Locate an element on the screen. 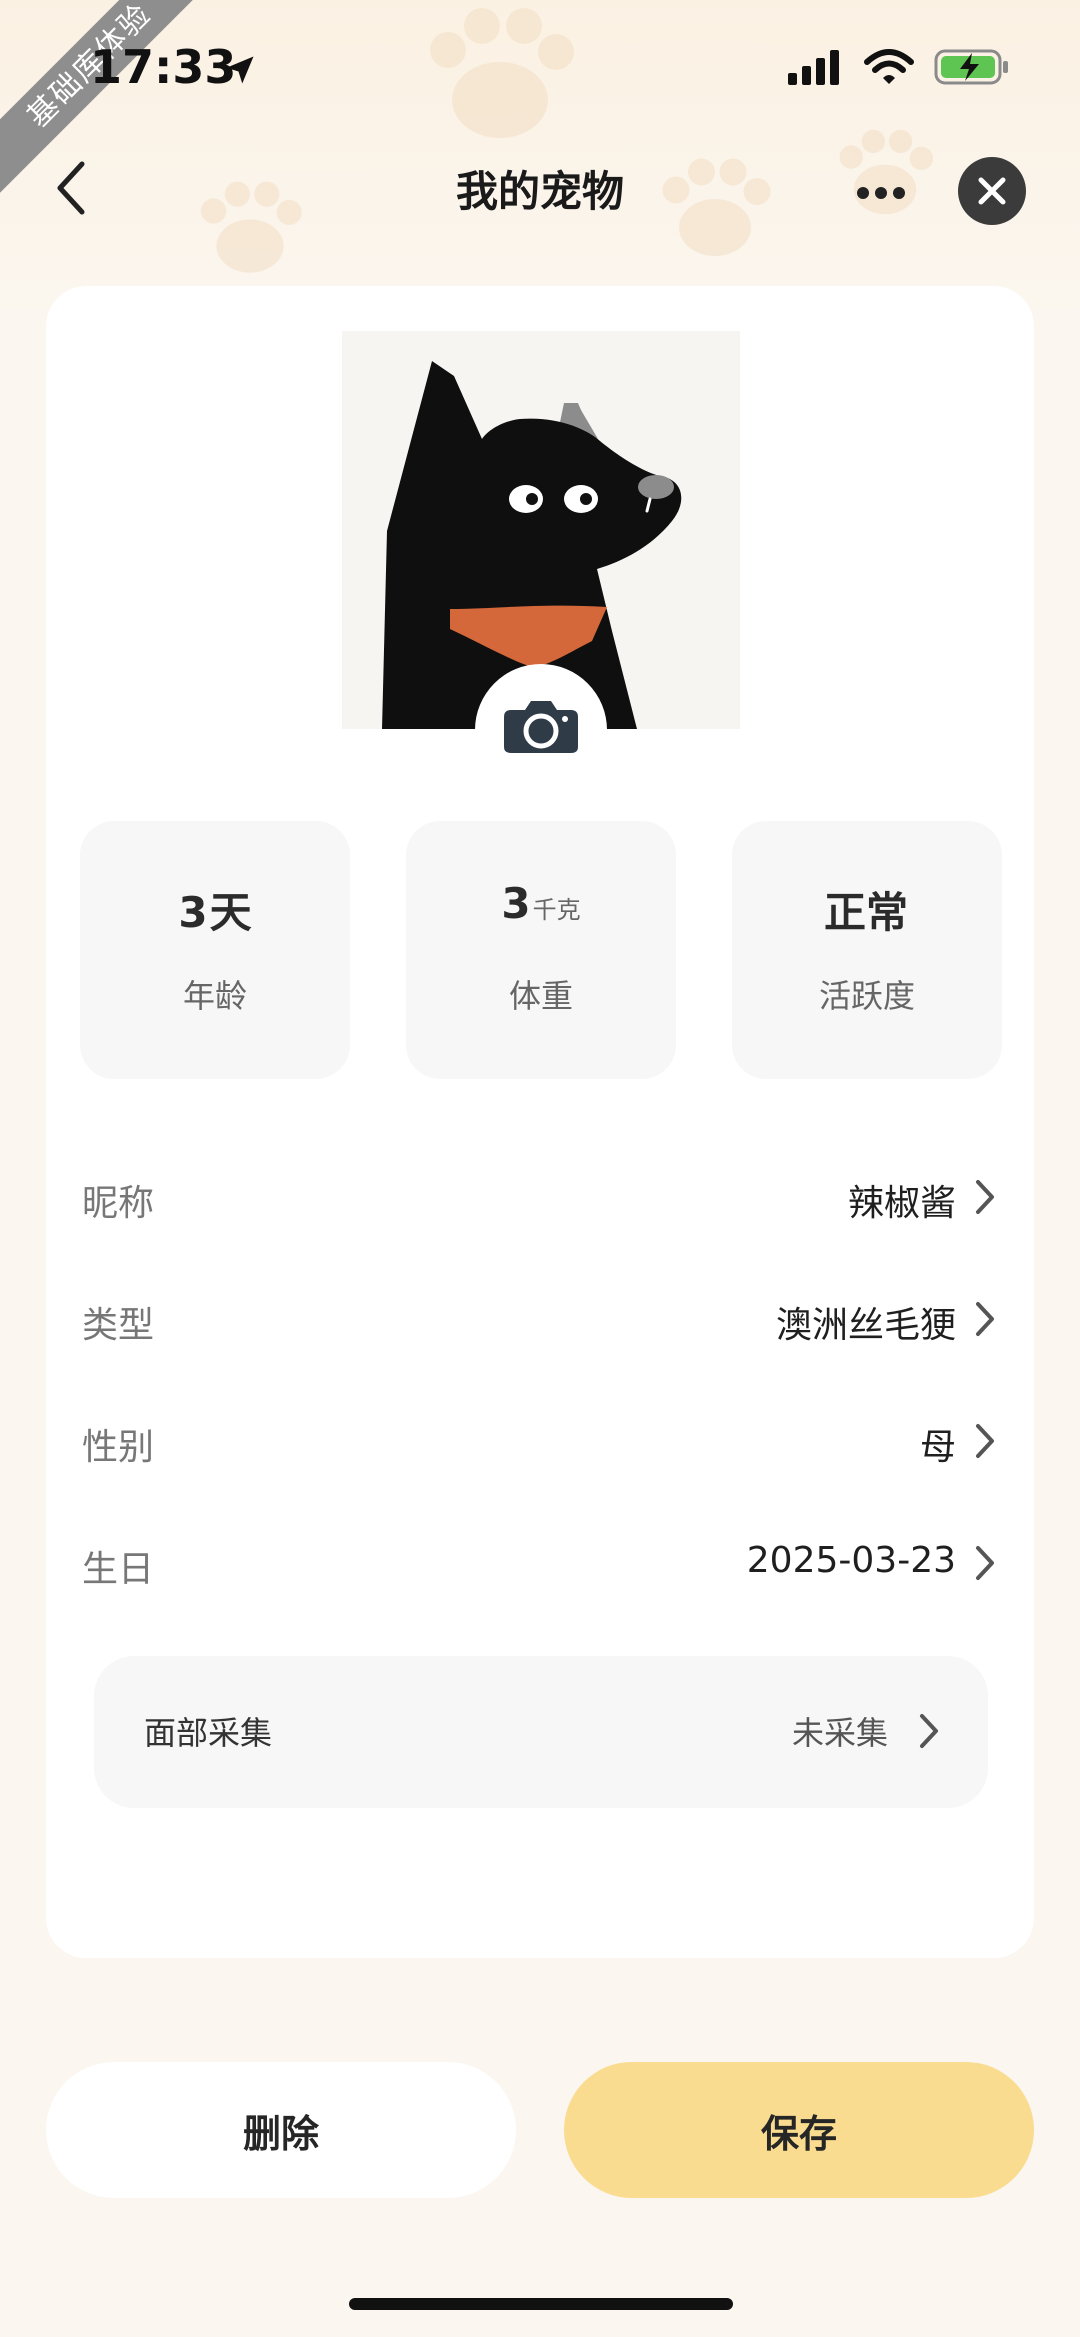  close-icon is located at coordinates (992, 191).